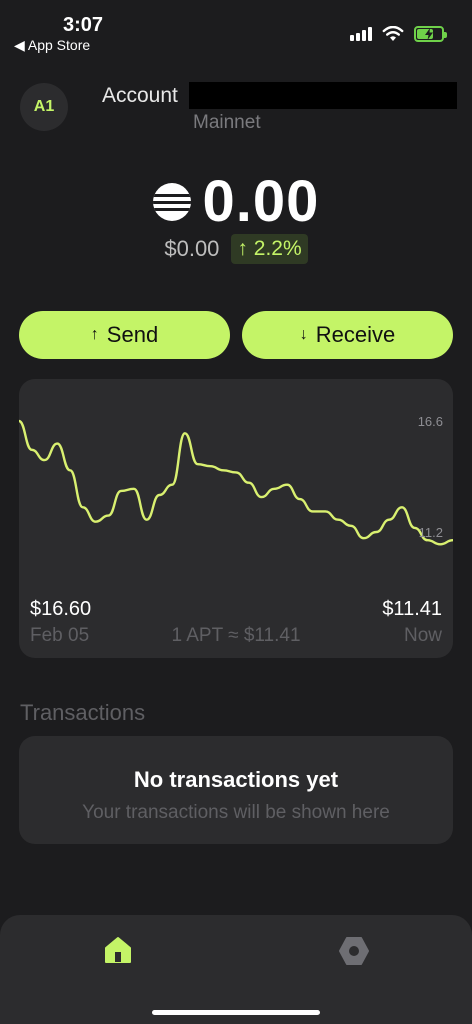 The height and width of the screenshot is (1024, 472). What do you see at coordinates (303, 334) in the screenshot?
I see `arrow-down-icon: ↓` at bounding box center [303, 334].